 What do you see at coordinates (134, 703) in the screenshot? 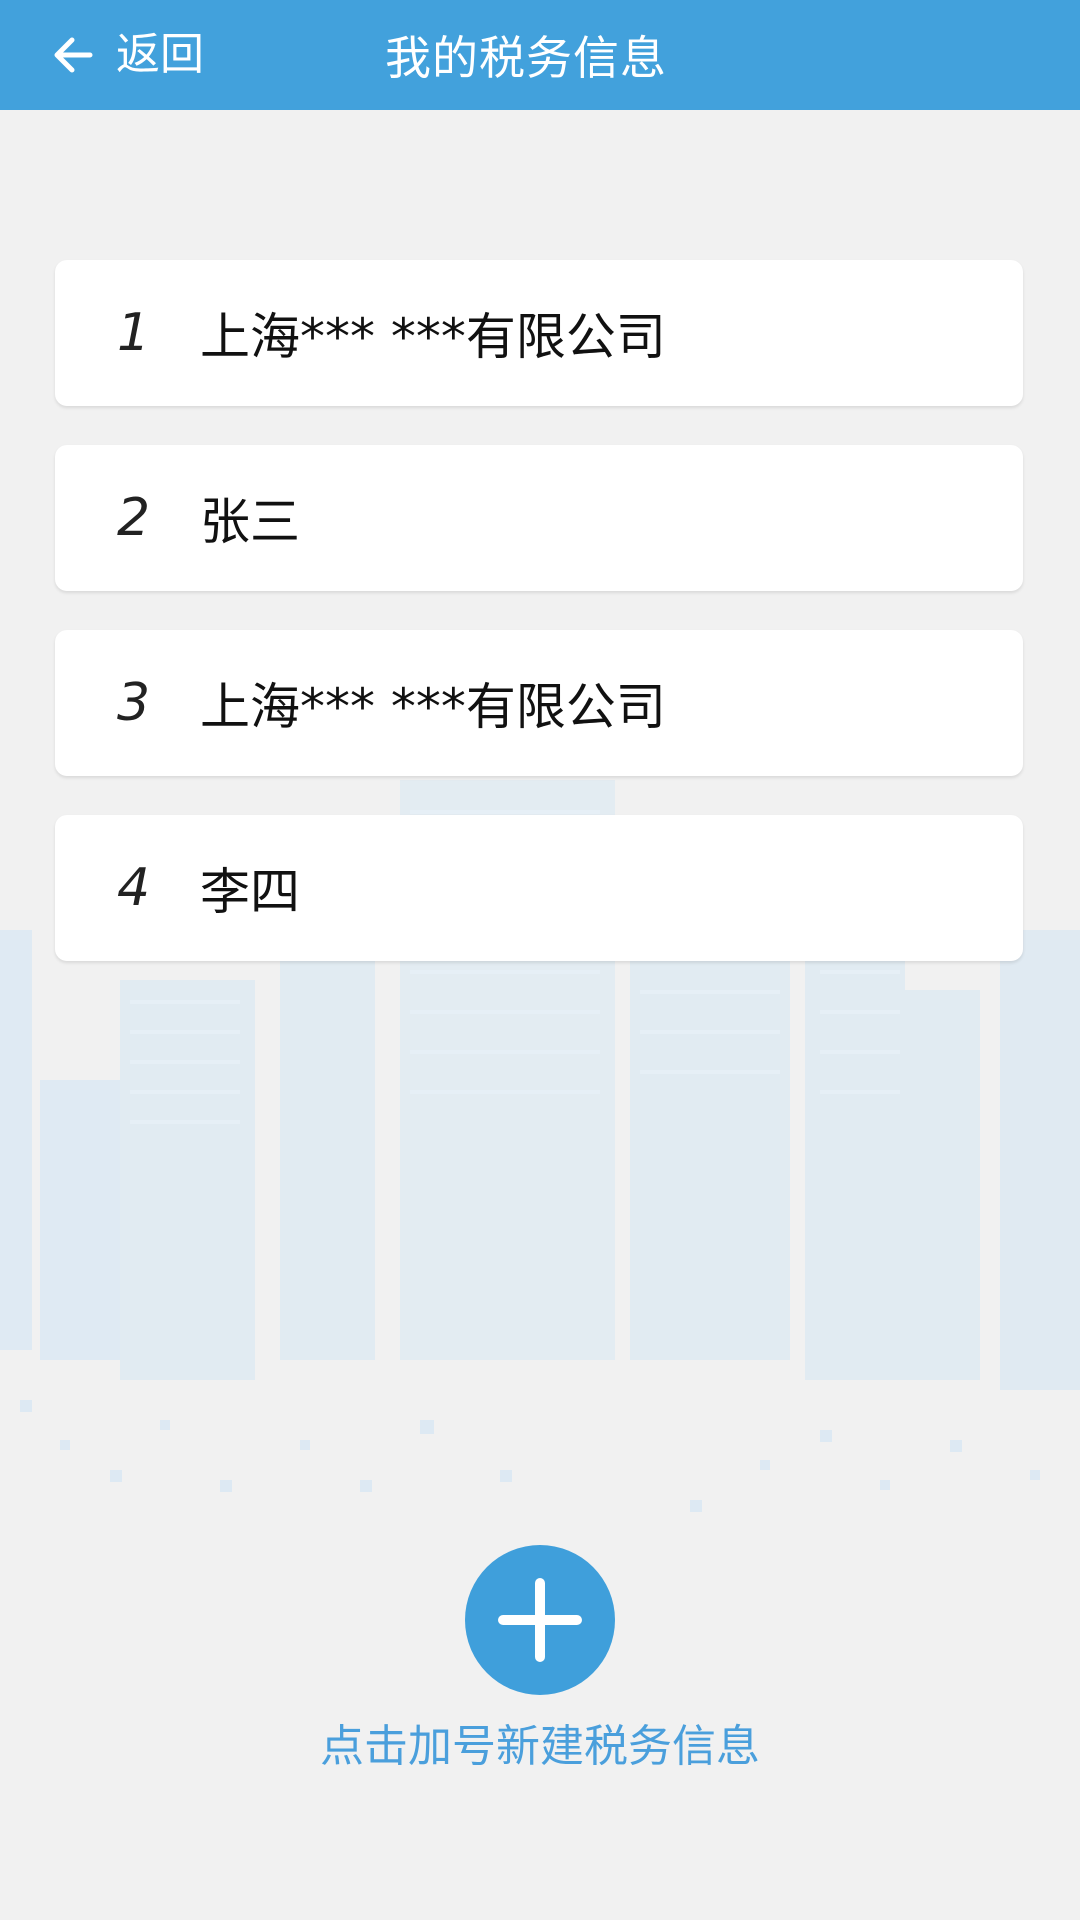
I see `list-item-index: 3` at bounding box center [134, 703].